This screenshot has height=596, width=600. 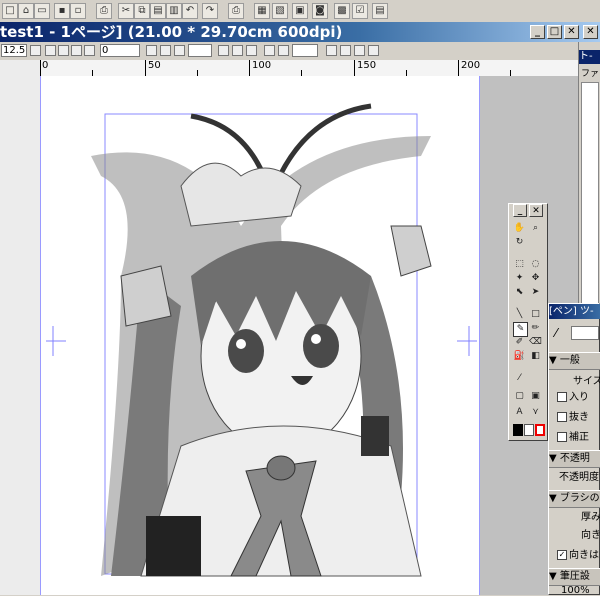 I want to click on section-pressure: ▼ 筆圧設, so click(x=574, y=577).